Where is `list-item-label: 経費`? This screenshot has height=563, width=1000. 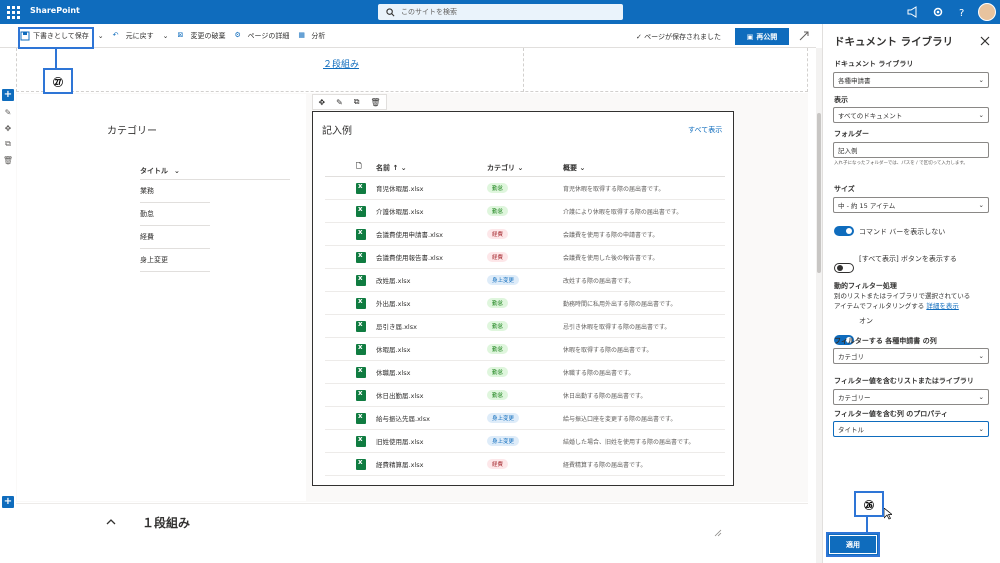
list-item-label: 経費 is located at coordinates (147, 237).